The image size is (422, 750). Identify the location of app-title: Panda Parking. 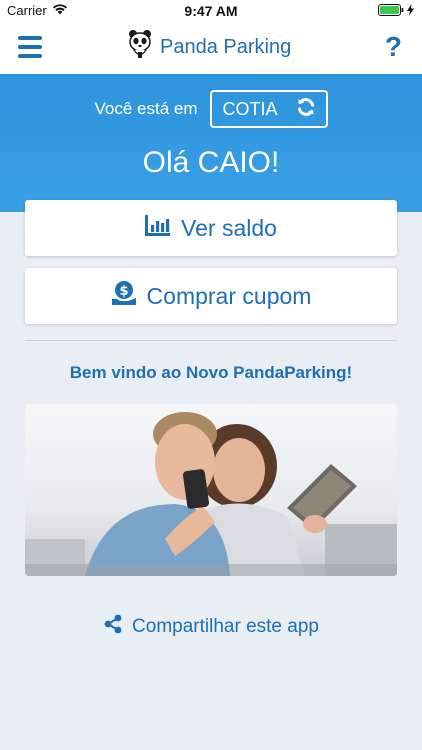
(209, 47).